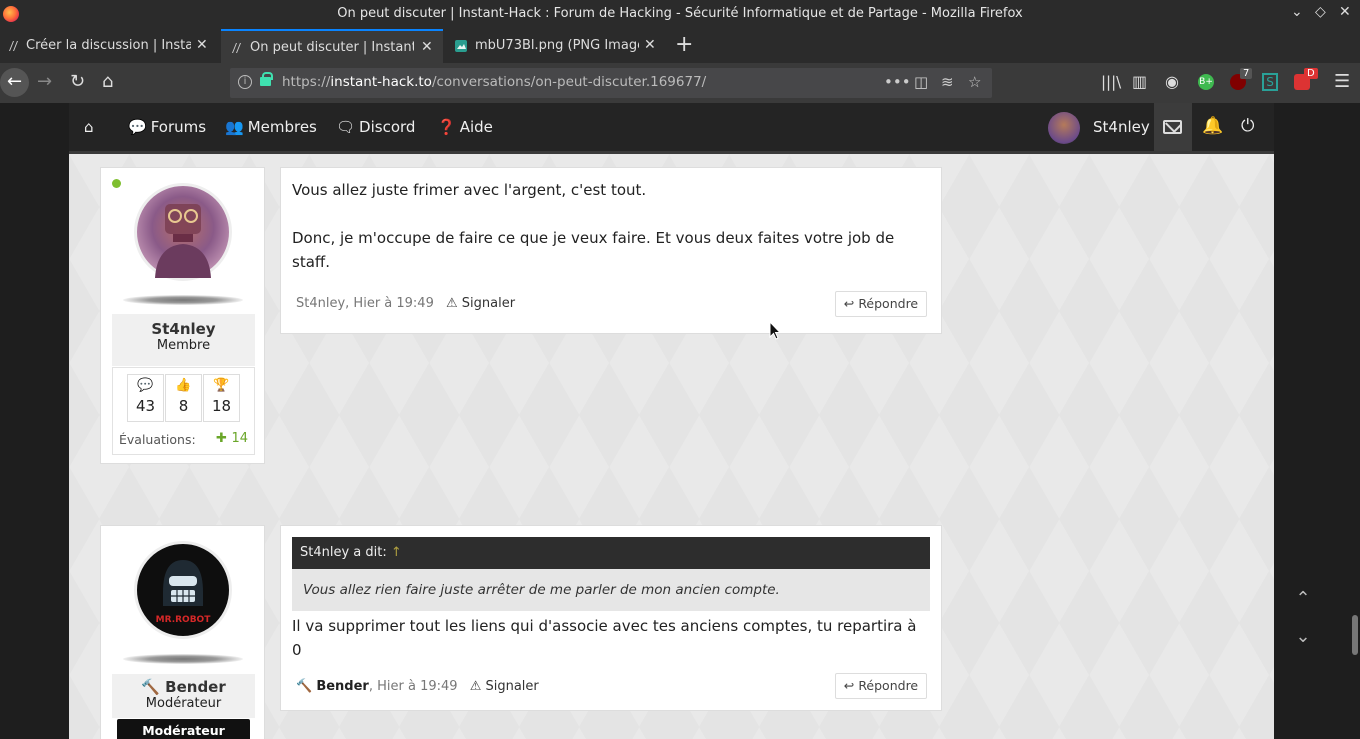  What do you see at coordinates (271, 127) in the screenshot?
I see `nav-membres: 👥 Membres` at bounding box center [271, 127].